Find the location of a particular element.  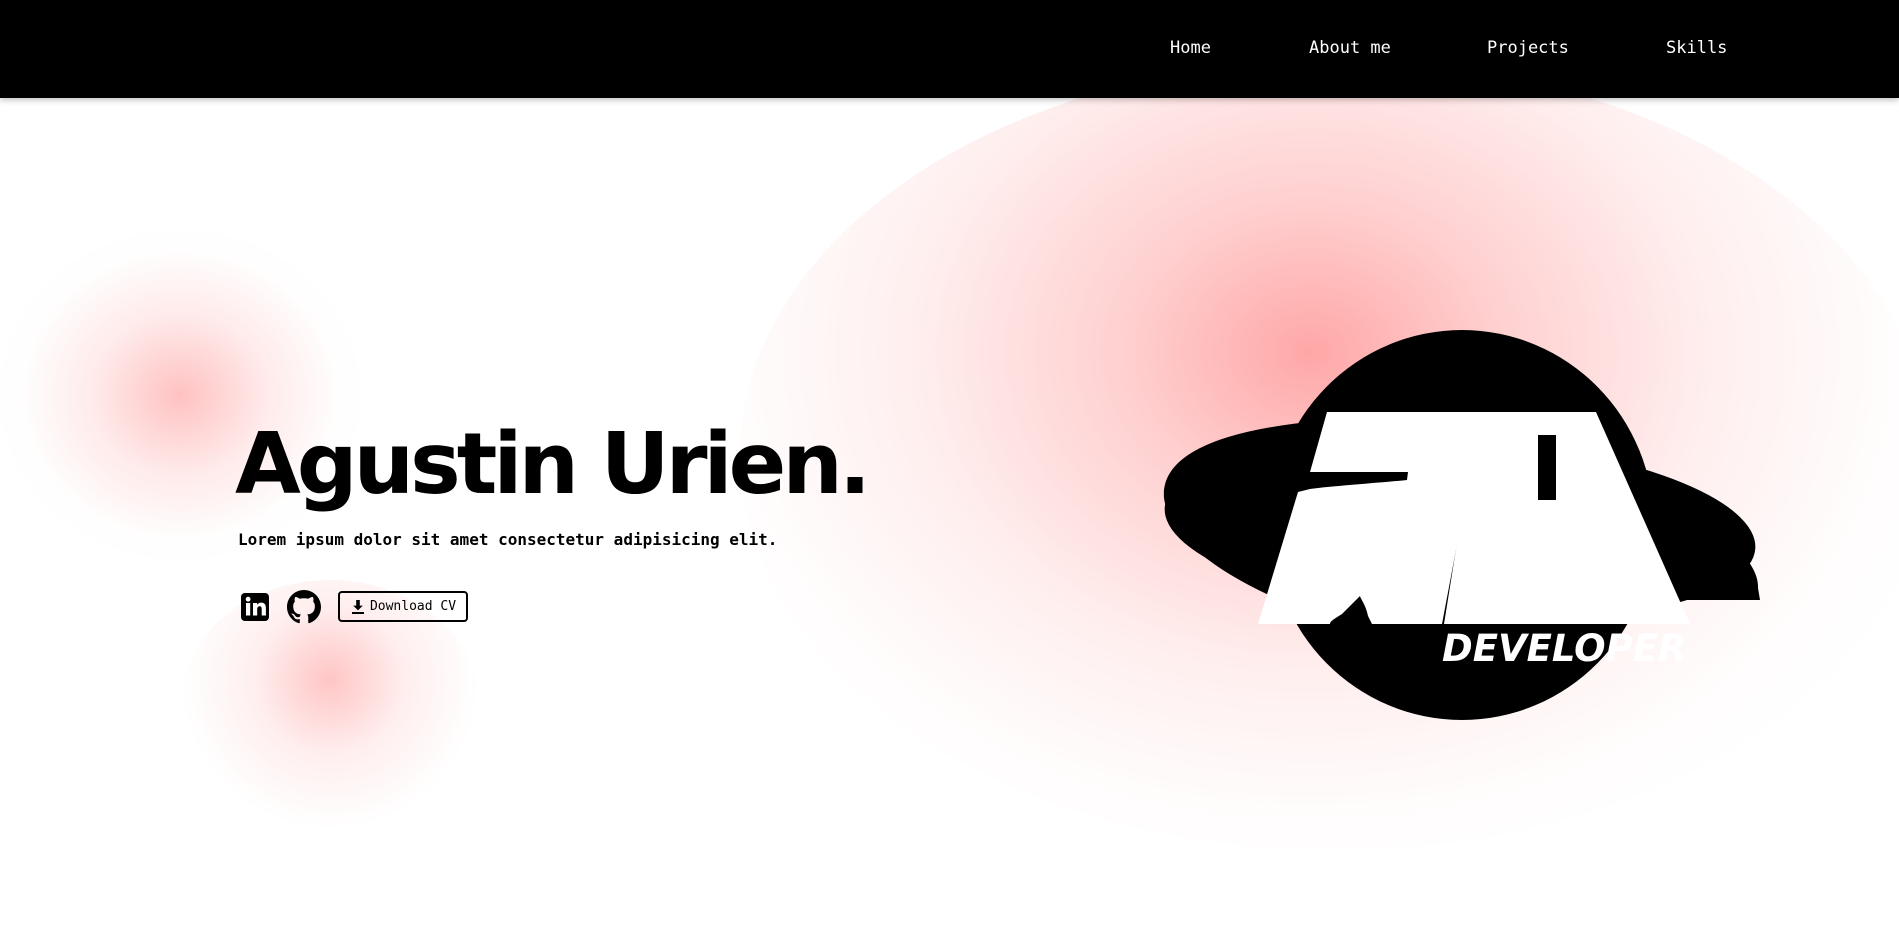

nav-projects-link: Projects is located at coordinates (1528, 48).